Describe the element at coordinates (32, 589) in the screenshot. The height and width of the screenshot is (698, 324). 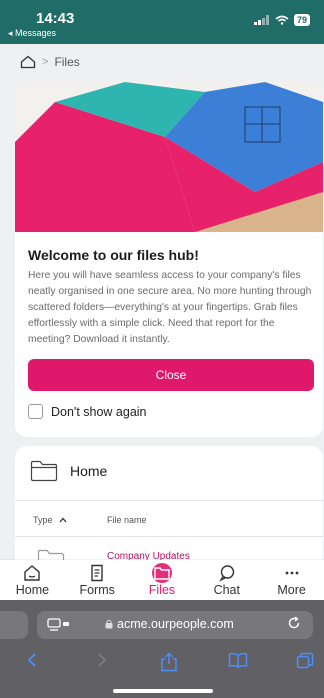
I see `tab-home-label: Home` at that location.